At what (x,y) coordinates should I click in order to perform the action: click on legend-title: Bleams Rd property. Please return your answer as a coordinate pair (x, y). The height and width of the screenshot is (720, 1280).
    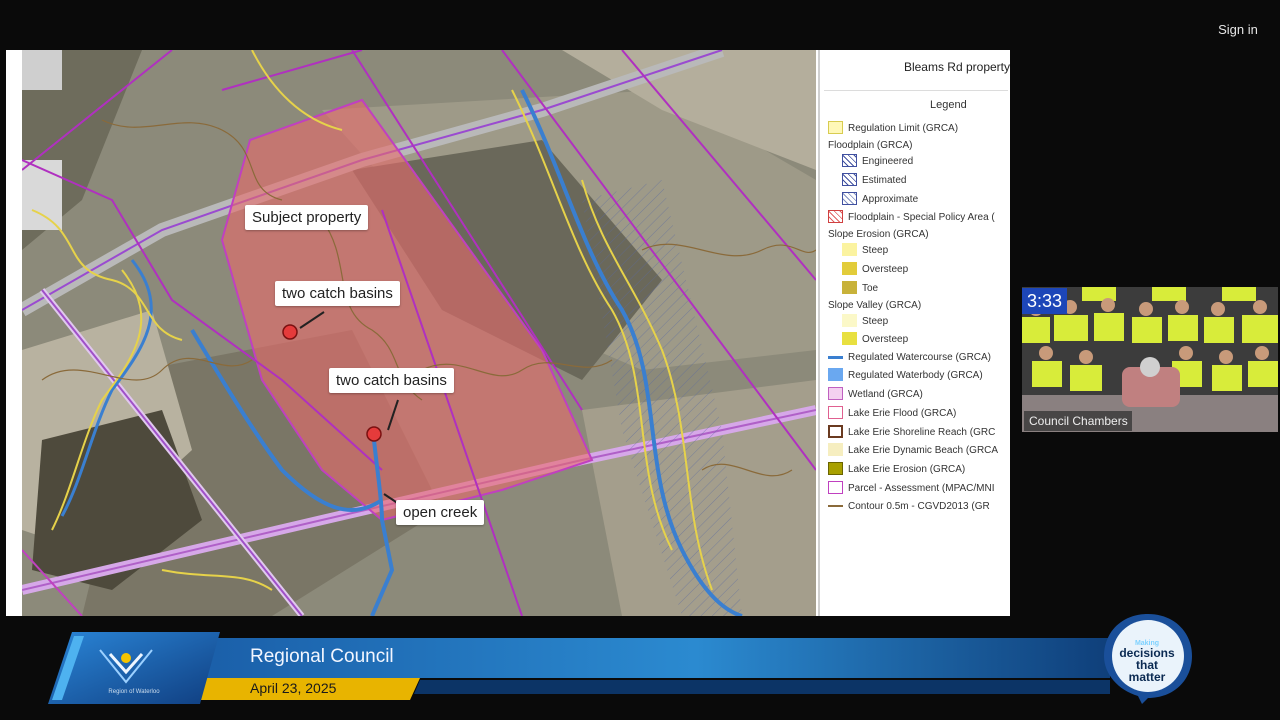
    Looking at the image, I should click on (956, 67).